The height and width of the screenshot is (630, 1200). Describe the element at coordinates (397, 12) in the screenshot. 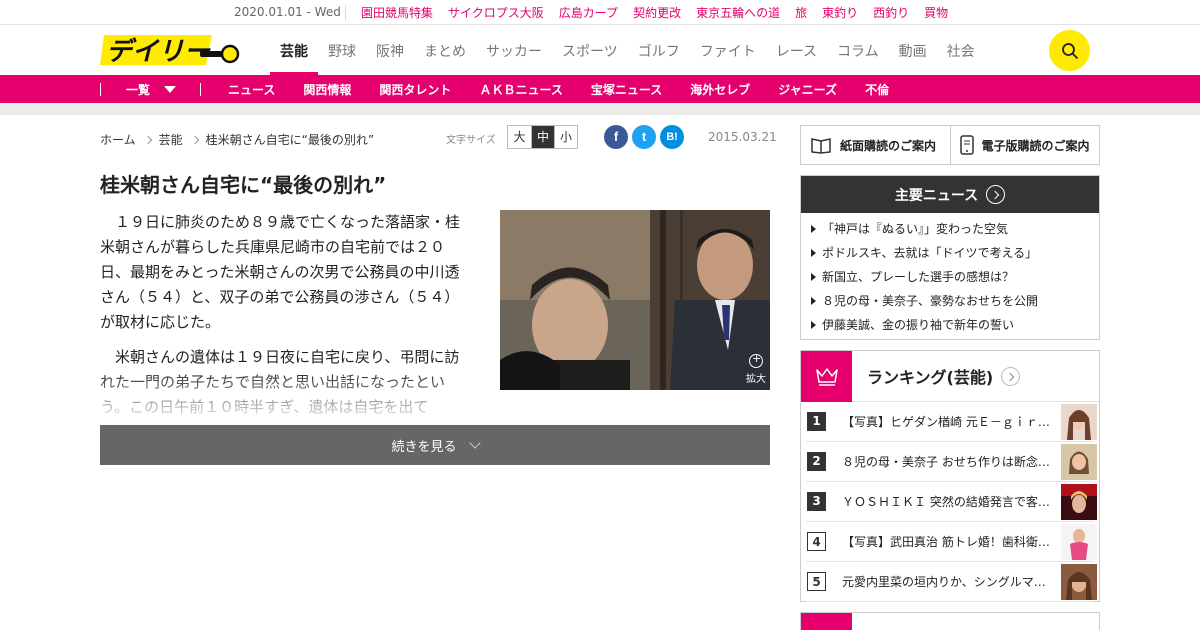

I see `top-link: 園田競馬特集` at that location.